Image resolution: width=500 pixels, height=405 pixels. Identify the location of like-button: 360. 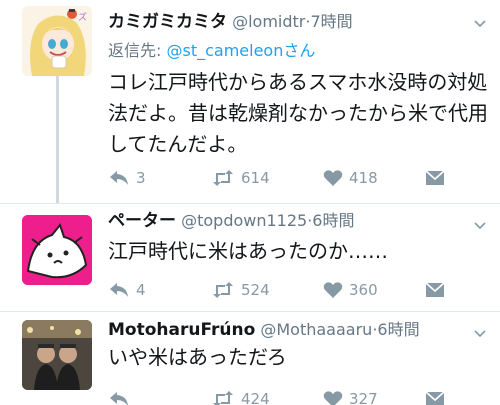
(350, 290).